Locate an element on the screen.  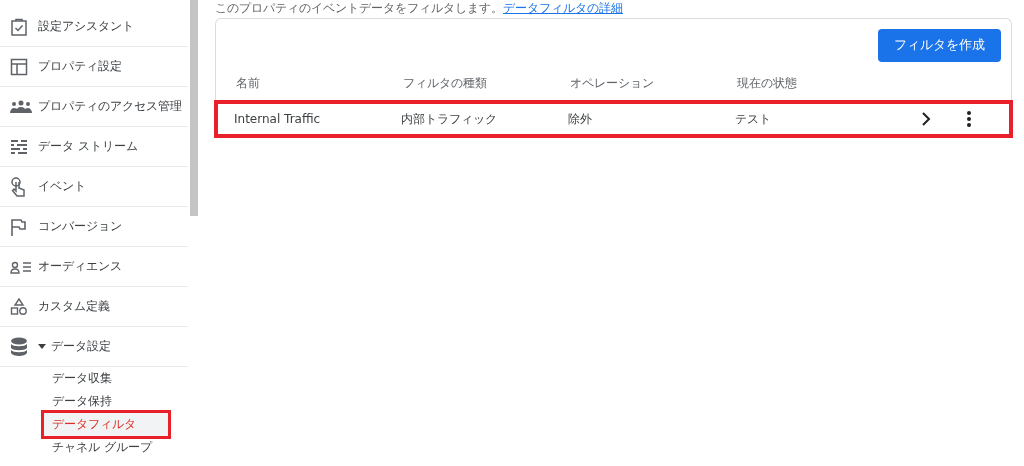
caret-down-icon is located at coordinates (42, 346).